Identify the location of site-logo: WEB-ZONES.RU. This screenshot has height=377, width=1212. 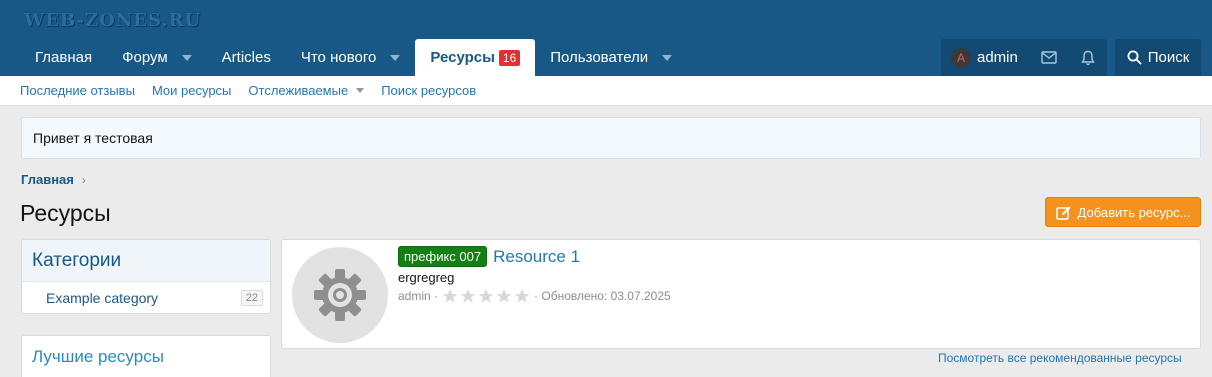
(112, 20).